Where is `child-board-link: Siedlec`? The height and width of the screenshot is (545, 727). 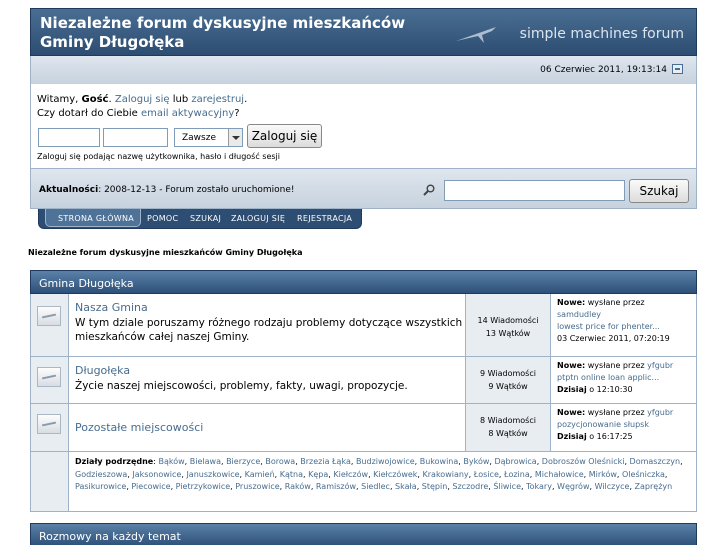 child-board-link: Siedlec is located at coordinates (375, 486).